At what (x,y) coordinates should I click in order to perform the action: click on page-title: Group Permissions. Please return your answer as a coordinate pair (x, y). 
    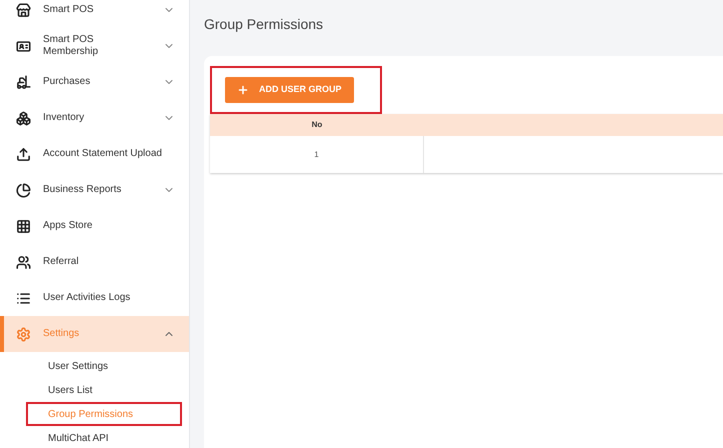
    Looking at the image, I should click on (264, 24).